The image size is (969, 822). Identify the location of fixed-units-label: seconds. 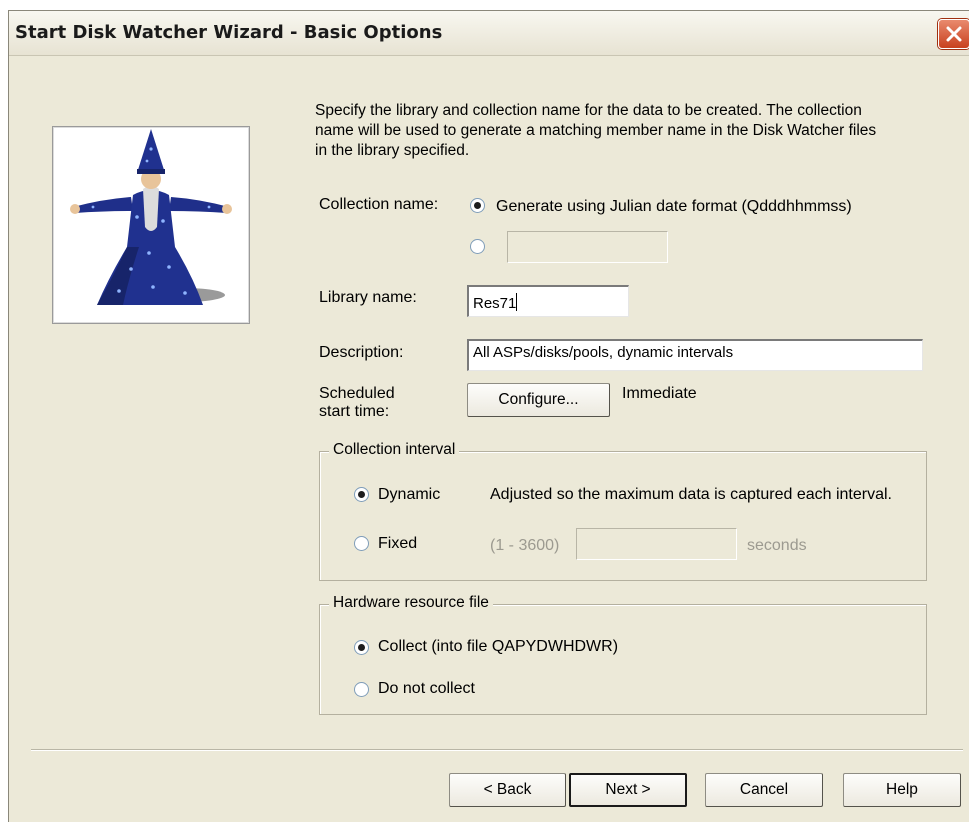
(777, 545).